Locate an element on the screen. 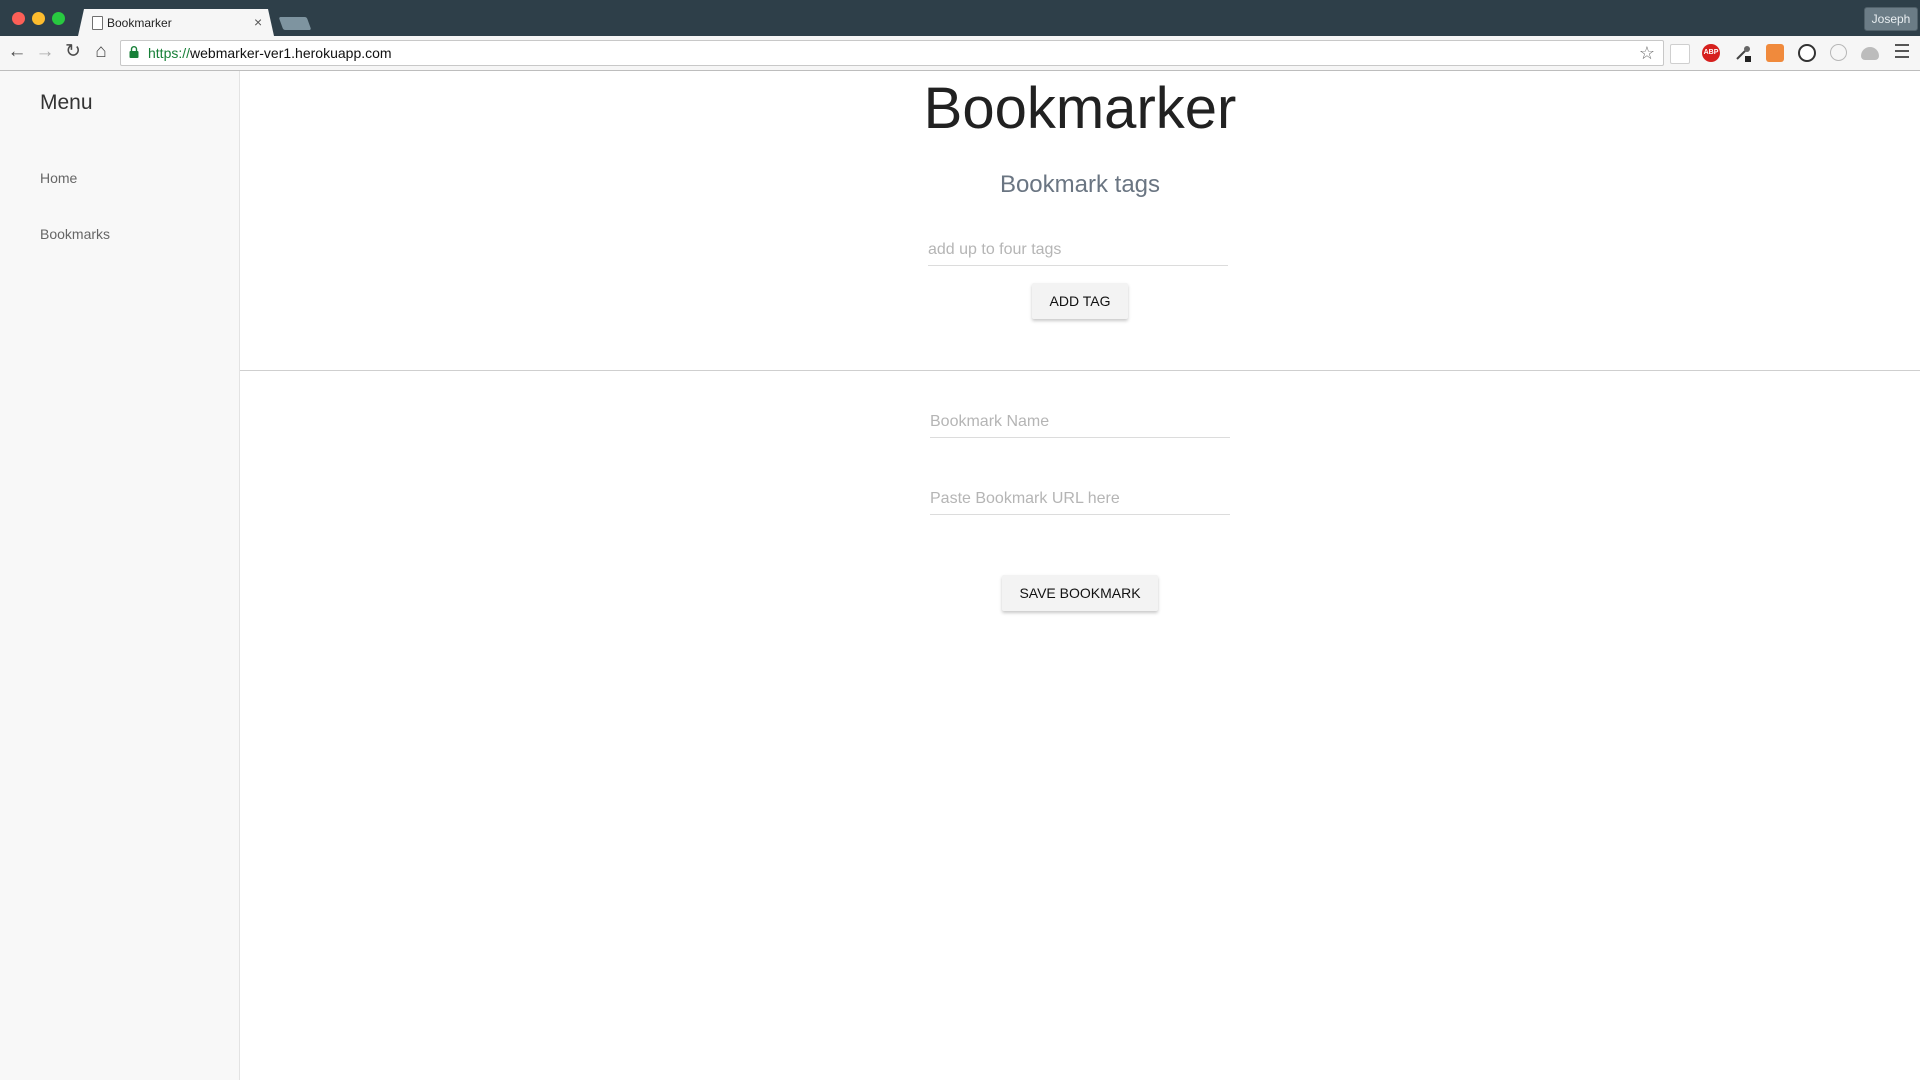 Image resolution: width=1920 pixels, height=1080 pixels. page-icon is located at coordinates (97, 23).